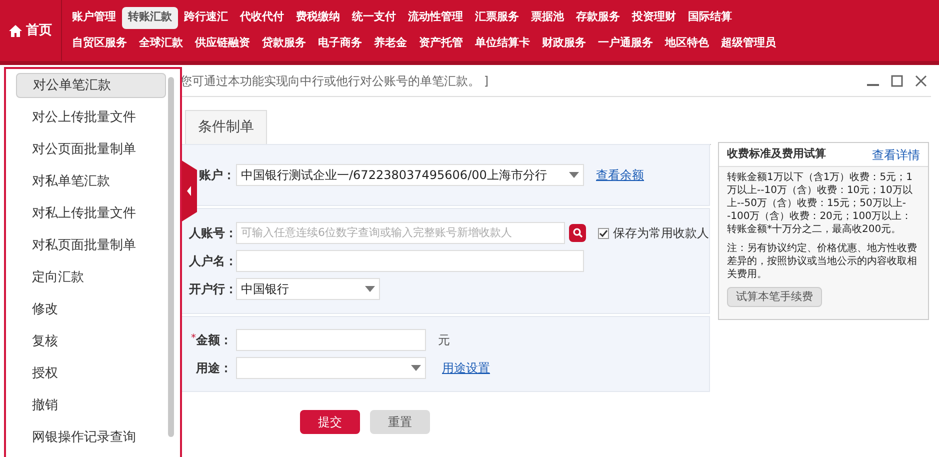 This screenshot has width=939, height=457. Describe the element at coordinates (466, 368) in the screenshot. I see `purpose-settings-link: 用途设置` at that location.